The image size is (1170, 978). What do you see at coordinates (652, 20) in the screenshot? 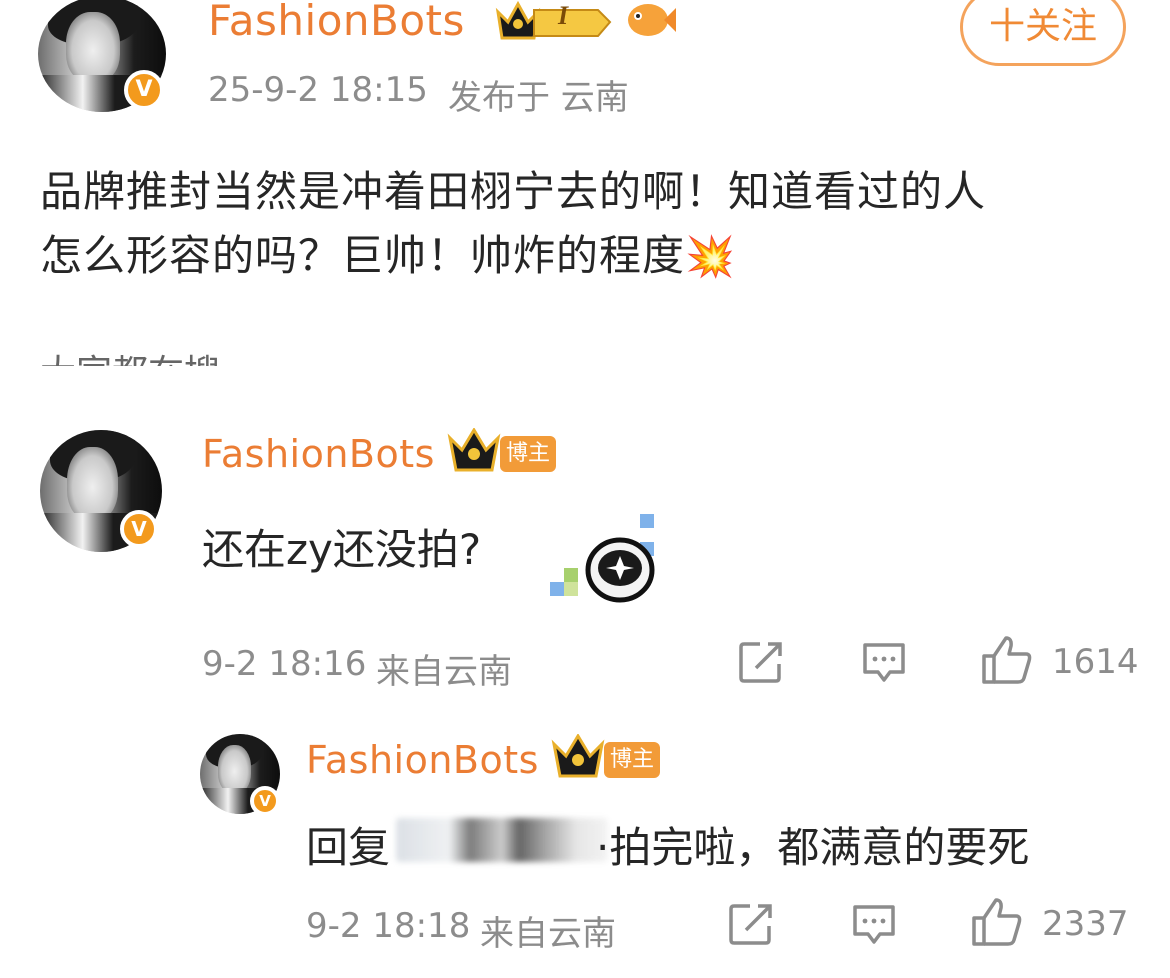
I see `fish-icon` at bounding box center [652, 20].